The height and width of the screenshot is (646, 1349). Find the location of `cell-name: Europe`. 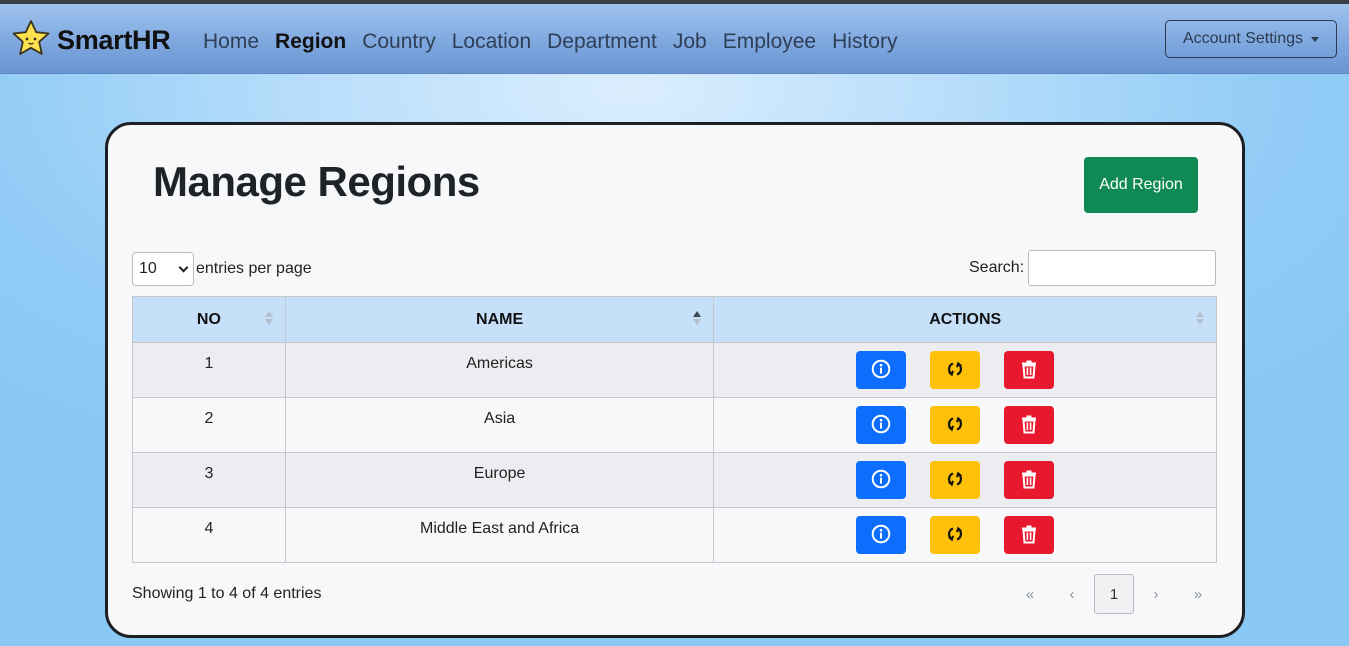

cell-name: Europe is located at coordinates (499, 480).